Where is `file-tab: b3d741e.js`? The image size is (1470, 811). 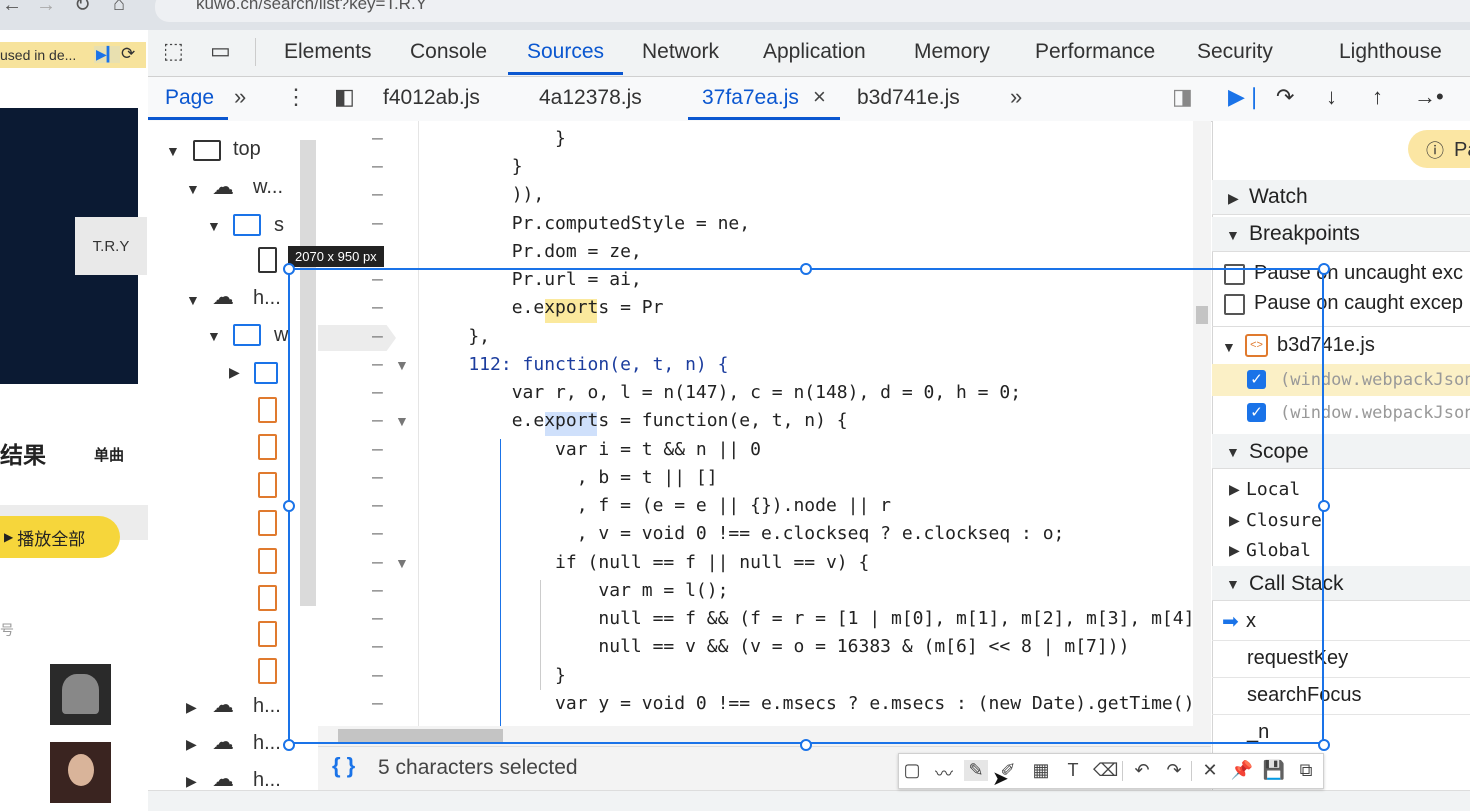
file-tab: b3d741e.js is located at coordinates (908, 98).